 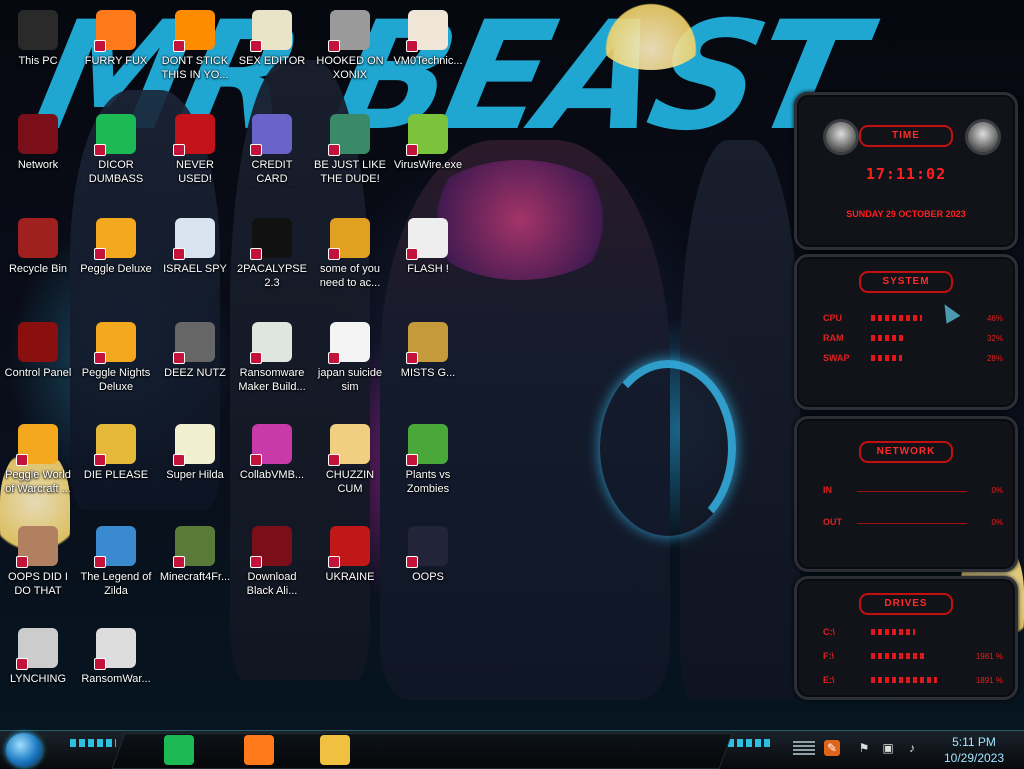 What do you see at coordinates (349, 343) in the screenshot?
I see `document-icon` at bounding box center [349, 343].